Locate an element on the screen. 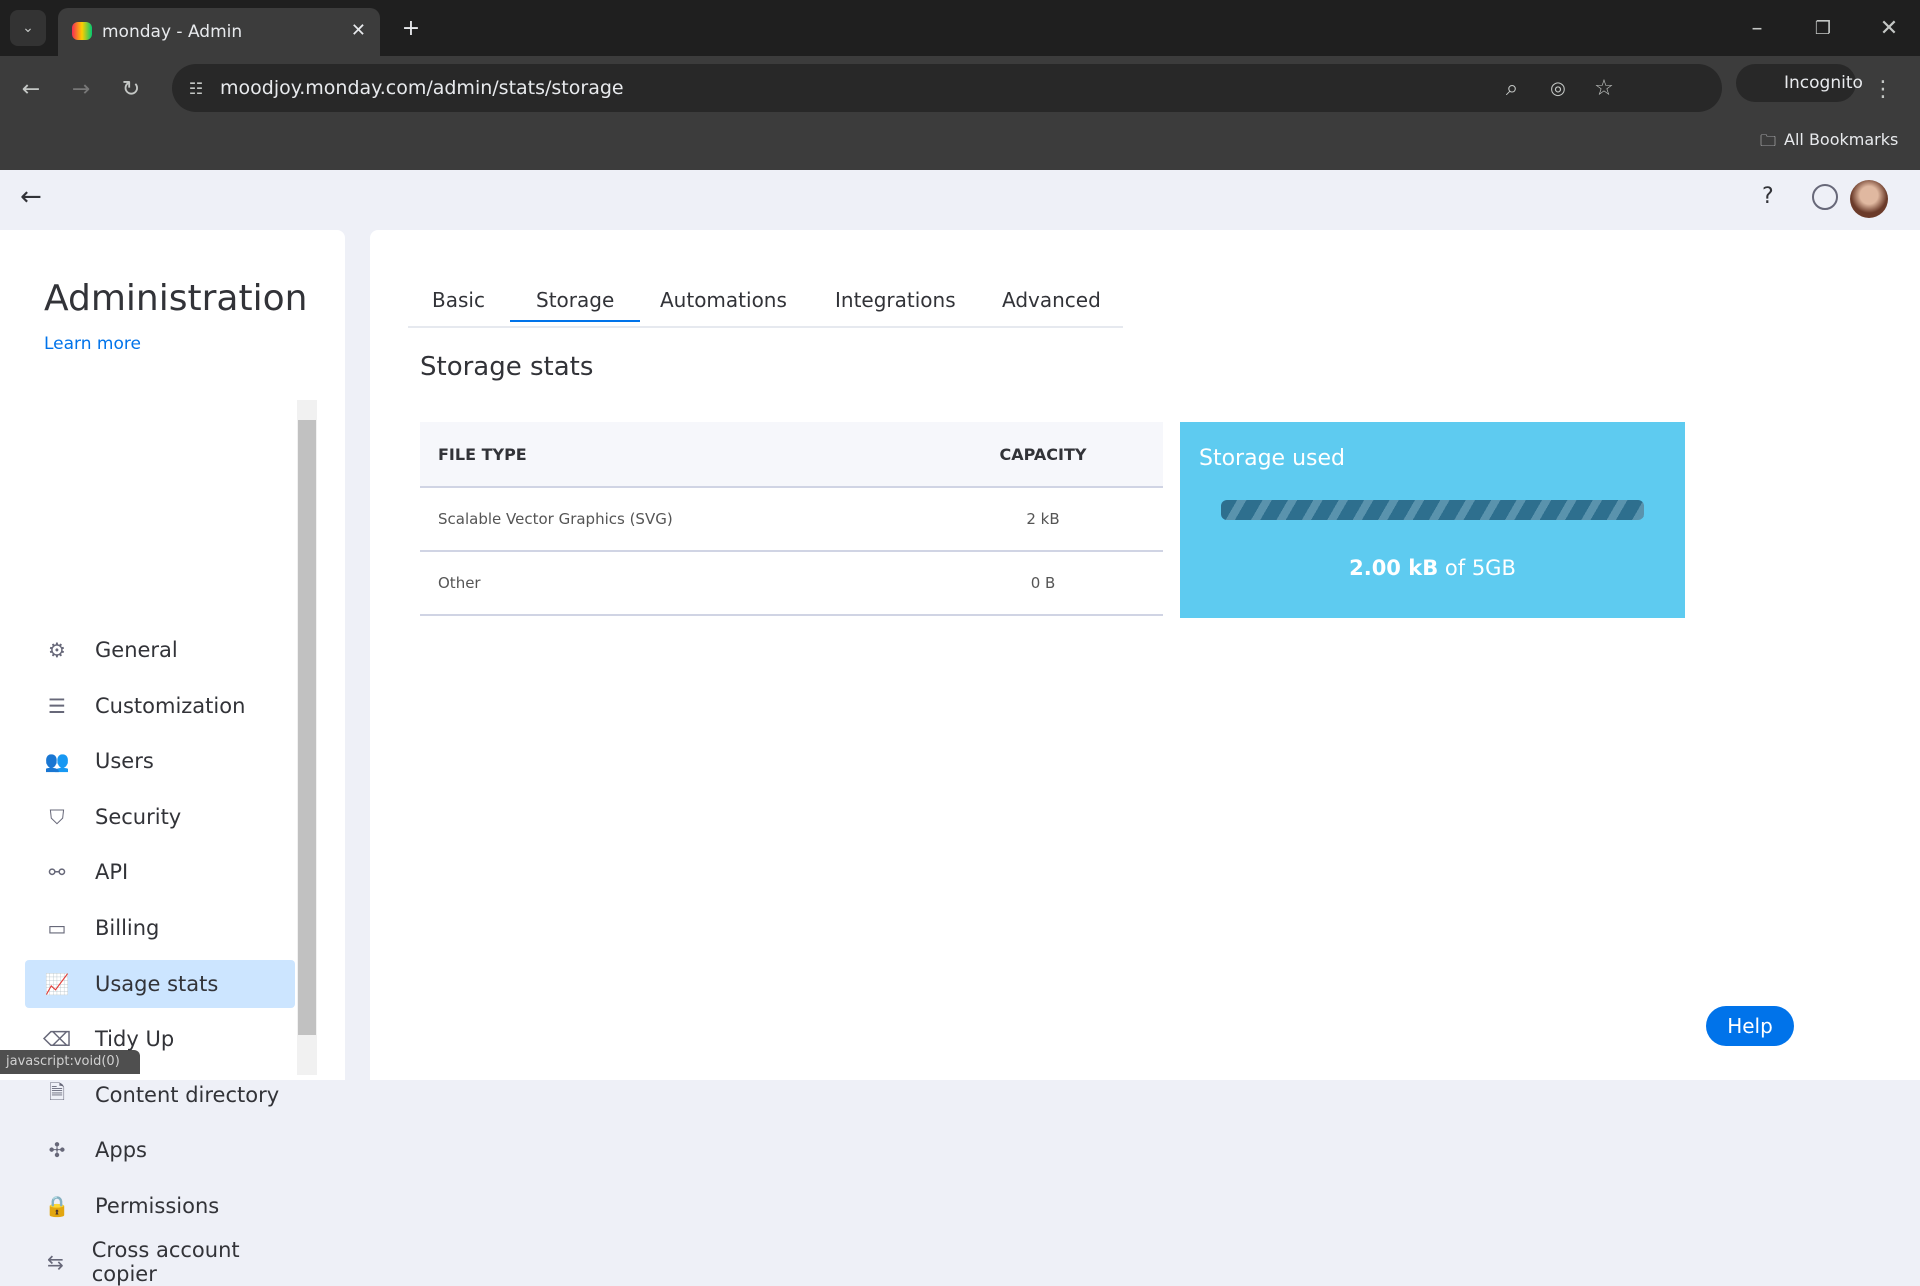  storage-used-card: Storage used 2.00 kB of 5GB is located at coordinates (1432, 520).